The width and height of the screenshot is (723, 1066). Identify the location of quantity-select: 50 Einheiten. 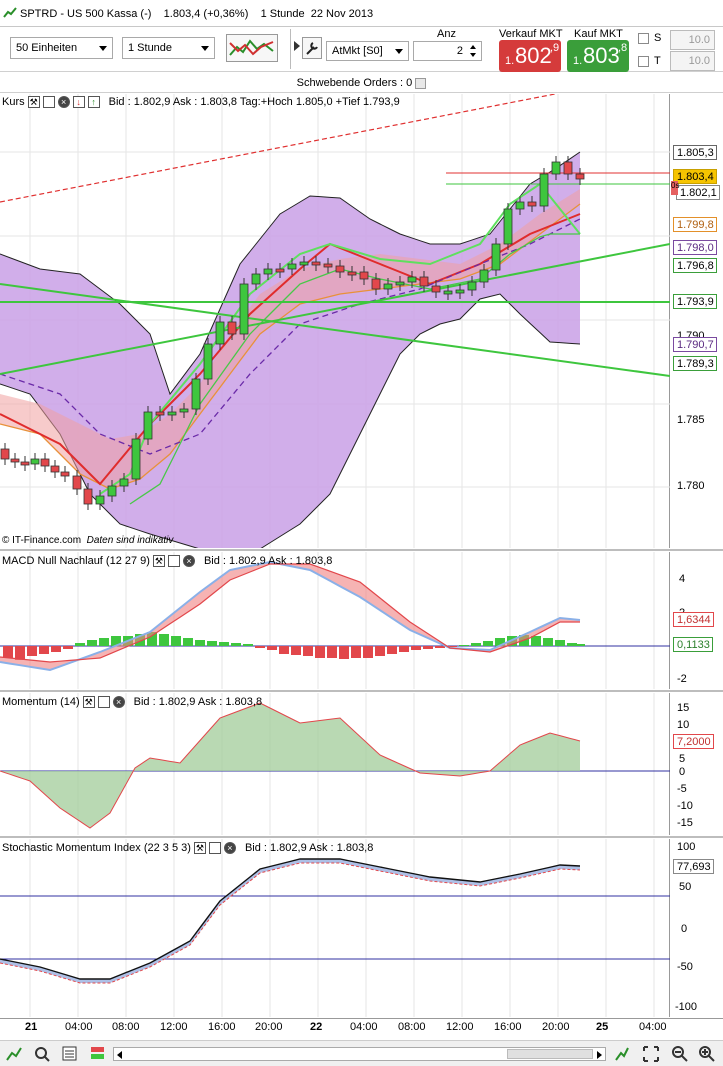
(61, 48).